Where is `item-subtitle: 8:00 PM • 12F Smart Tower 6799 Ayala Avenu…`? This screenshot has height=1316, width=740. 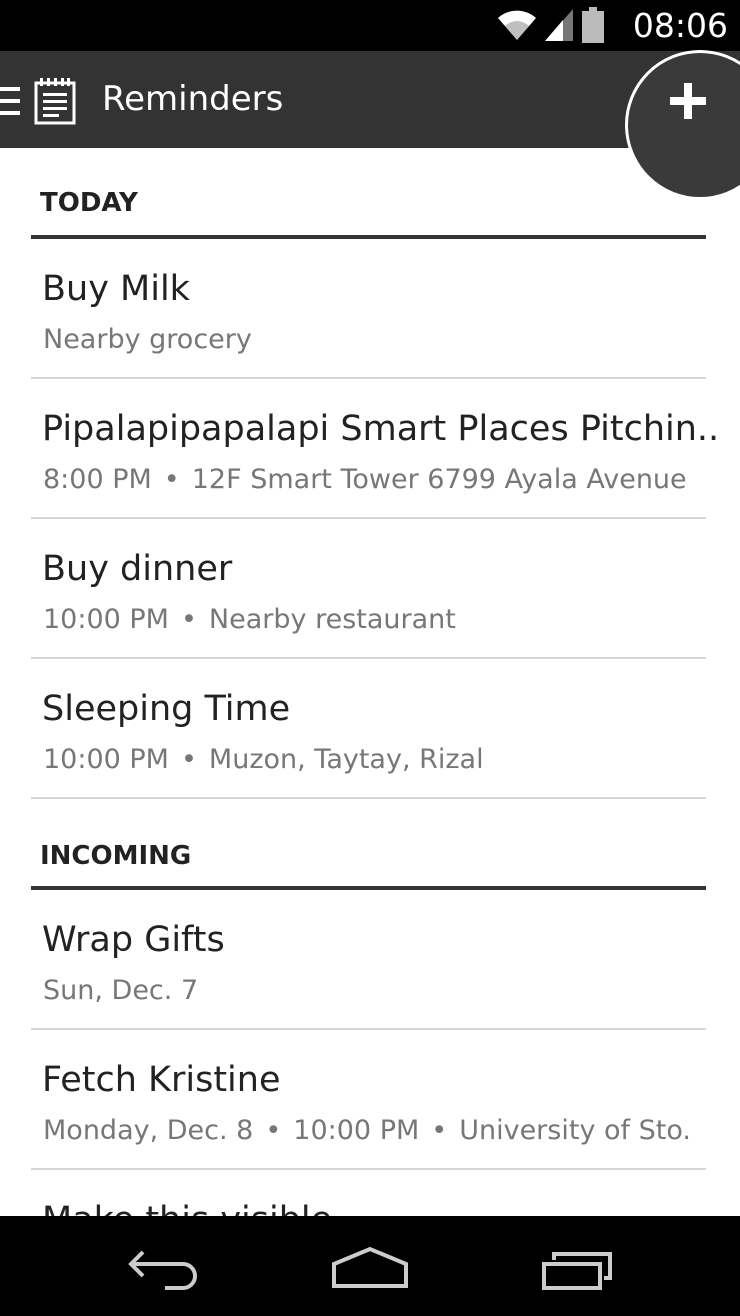 item-subtitle: 8:00 PM • 12F Smart Tower 6799 Ayala Avenu… is located at coordinates (365, 479).